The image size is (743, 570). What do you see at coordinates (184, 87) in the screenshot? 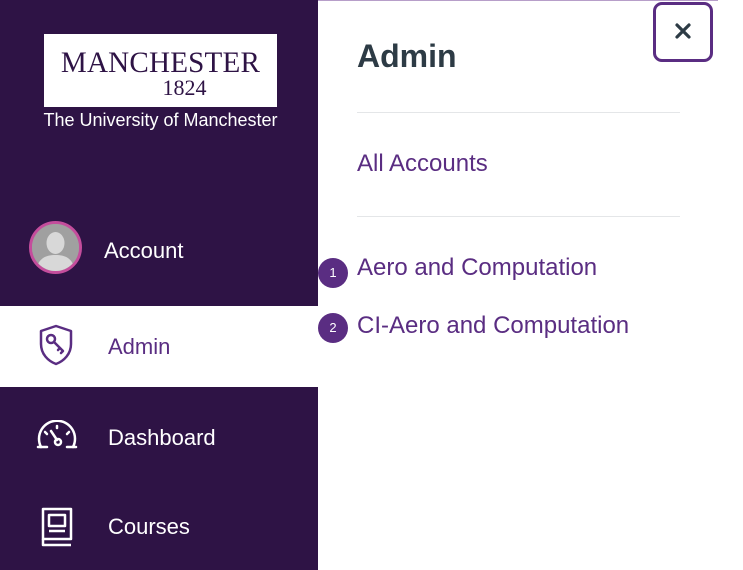
I see `logo-year: 1824` at bounding box center [184, 87].